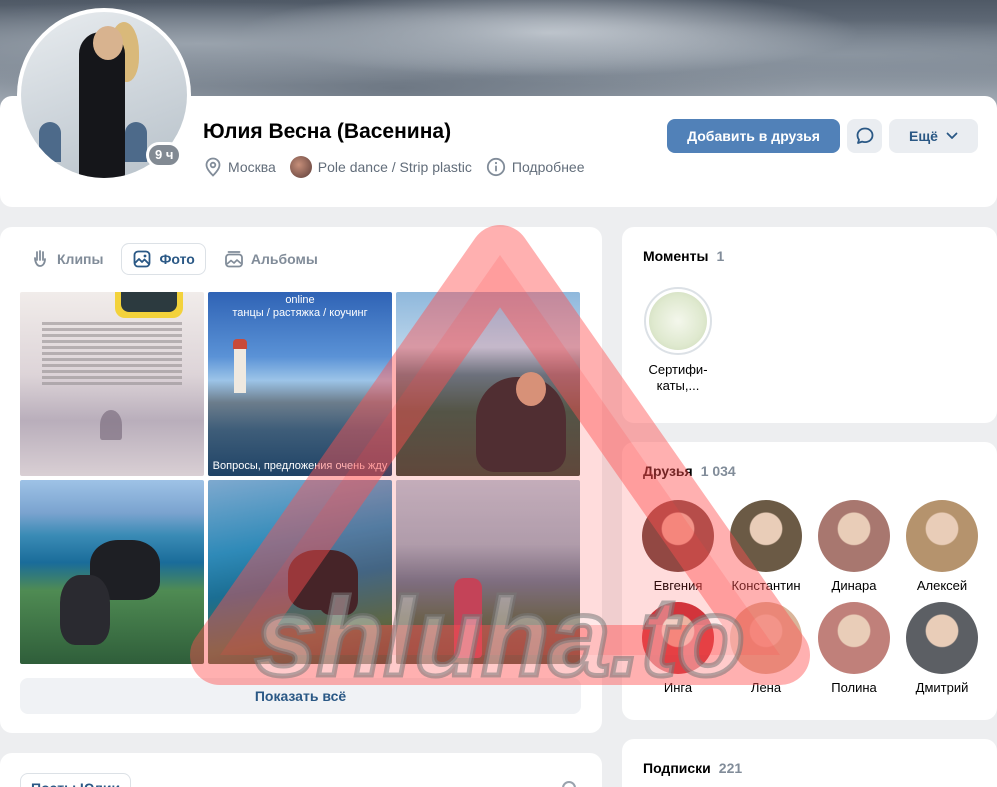 The height and width of the screenshot is (787, 997). What do you see at coordinates (213, 167) in the screenshot?
I see `location-icon` at bounding box center [213, 167].